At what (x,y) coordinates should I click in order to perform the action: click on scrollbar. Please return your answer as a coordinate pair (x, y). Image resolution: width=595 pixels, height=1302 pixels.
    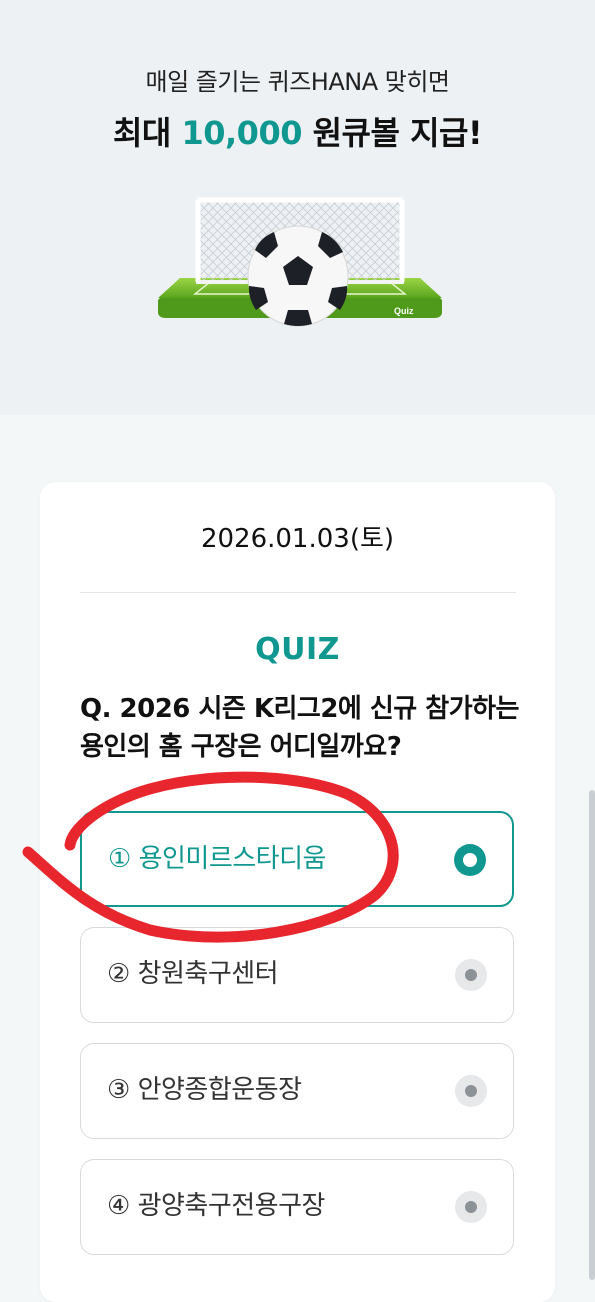
    Looking at the image, I should click on (592, 1035).